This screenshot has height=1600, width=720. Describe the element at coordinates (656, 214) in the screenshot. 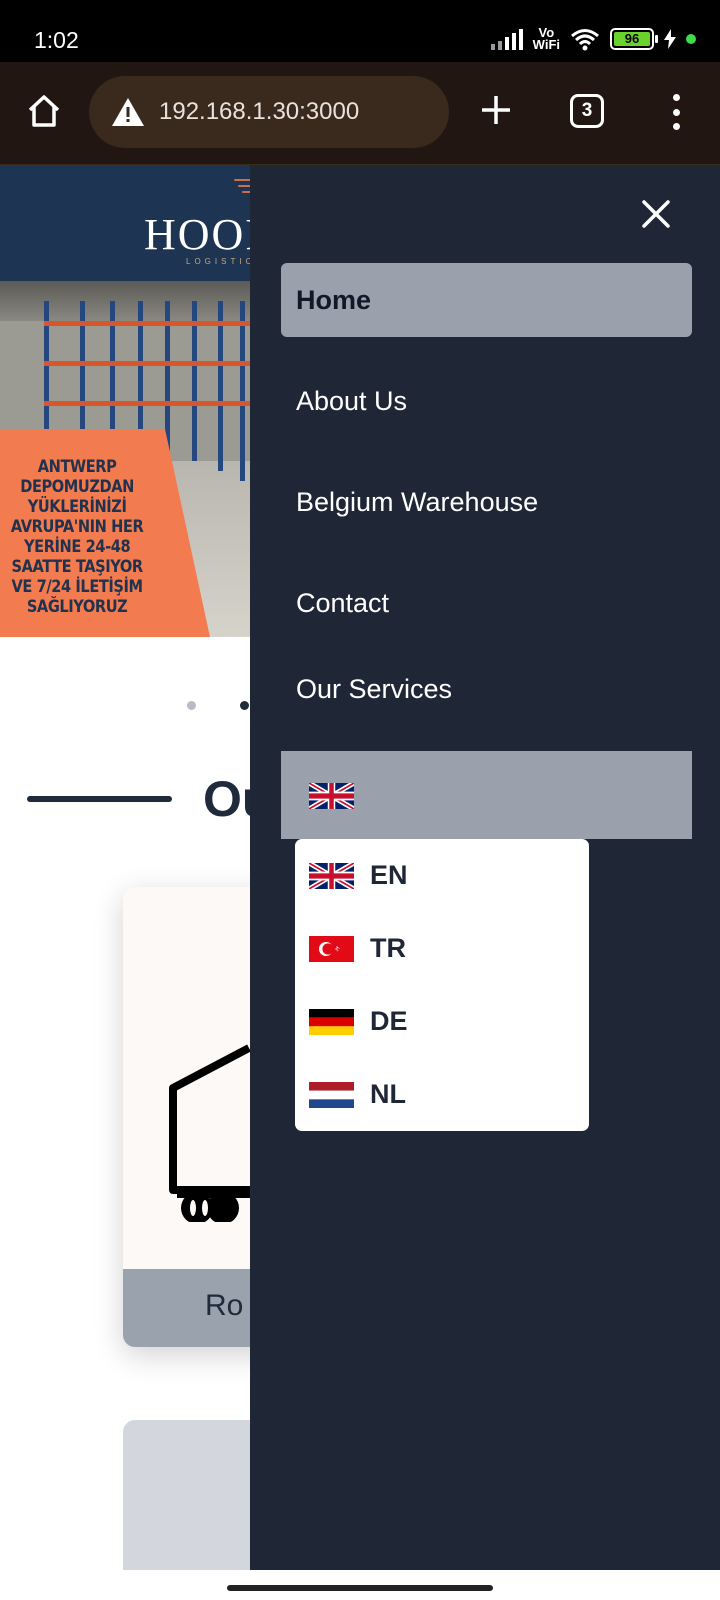

I see `close-icon` at that location.